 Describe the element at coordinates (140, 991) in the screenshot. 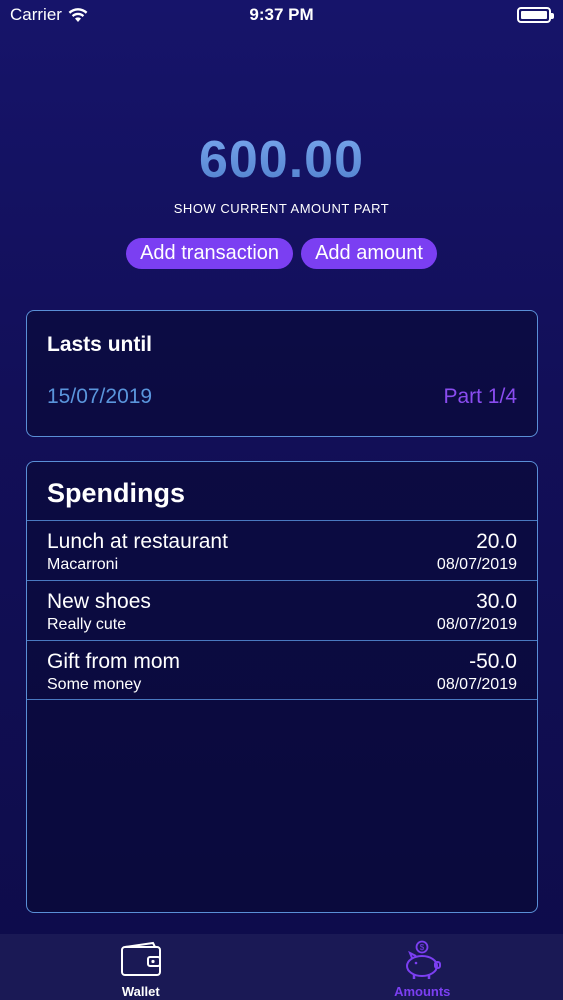

I see `tab-wallet-label: Wallet` at that location.